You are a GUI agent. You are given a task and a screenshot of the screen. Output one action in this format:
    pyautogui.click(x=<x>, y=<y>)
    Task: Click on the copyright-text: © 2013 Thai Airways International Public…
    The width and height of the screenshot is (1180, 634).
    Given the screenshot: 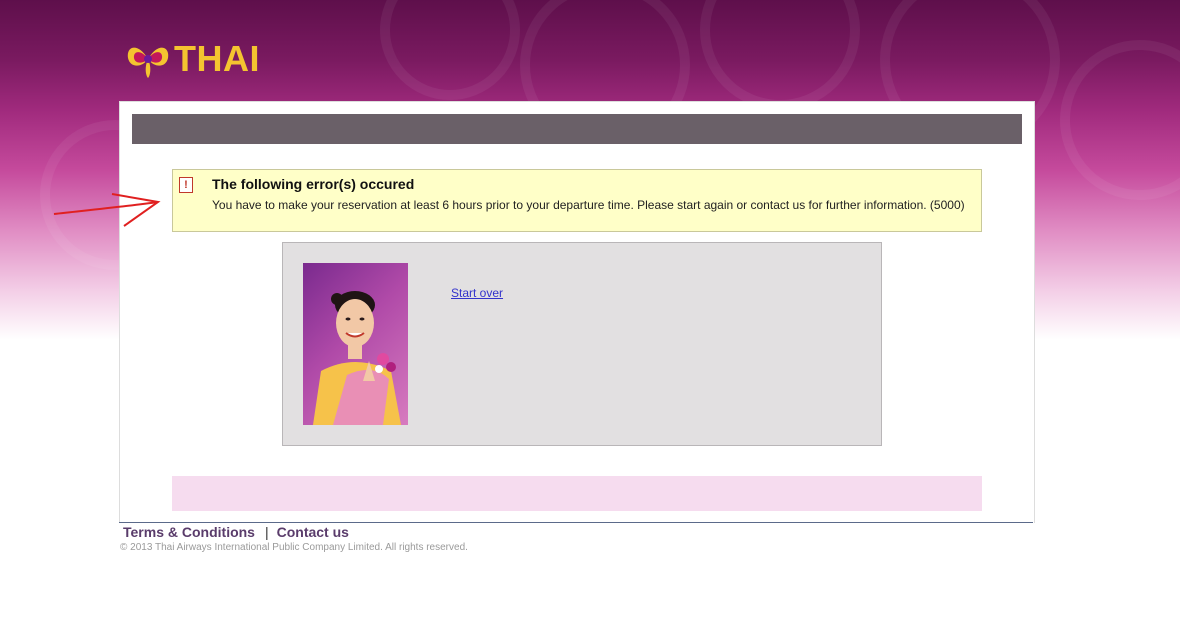 What is the action you would take?
    pyautogui.click(x=294, y=547)
    